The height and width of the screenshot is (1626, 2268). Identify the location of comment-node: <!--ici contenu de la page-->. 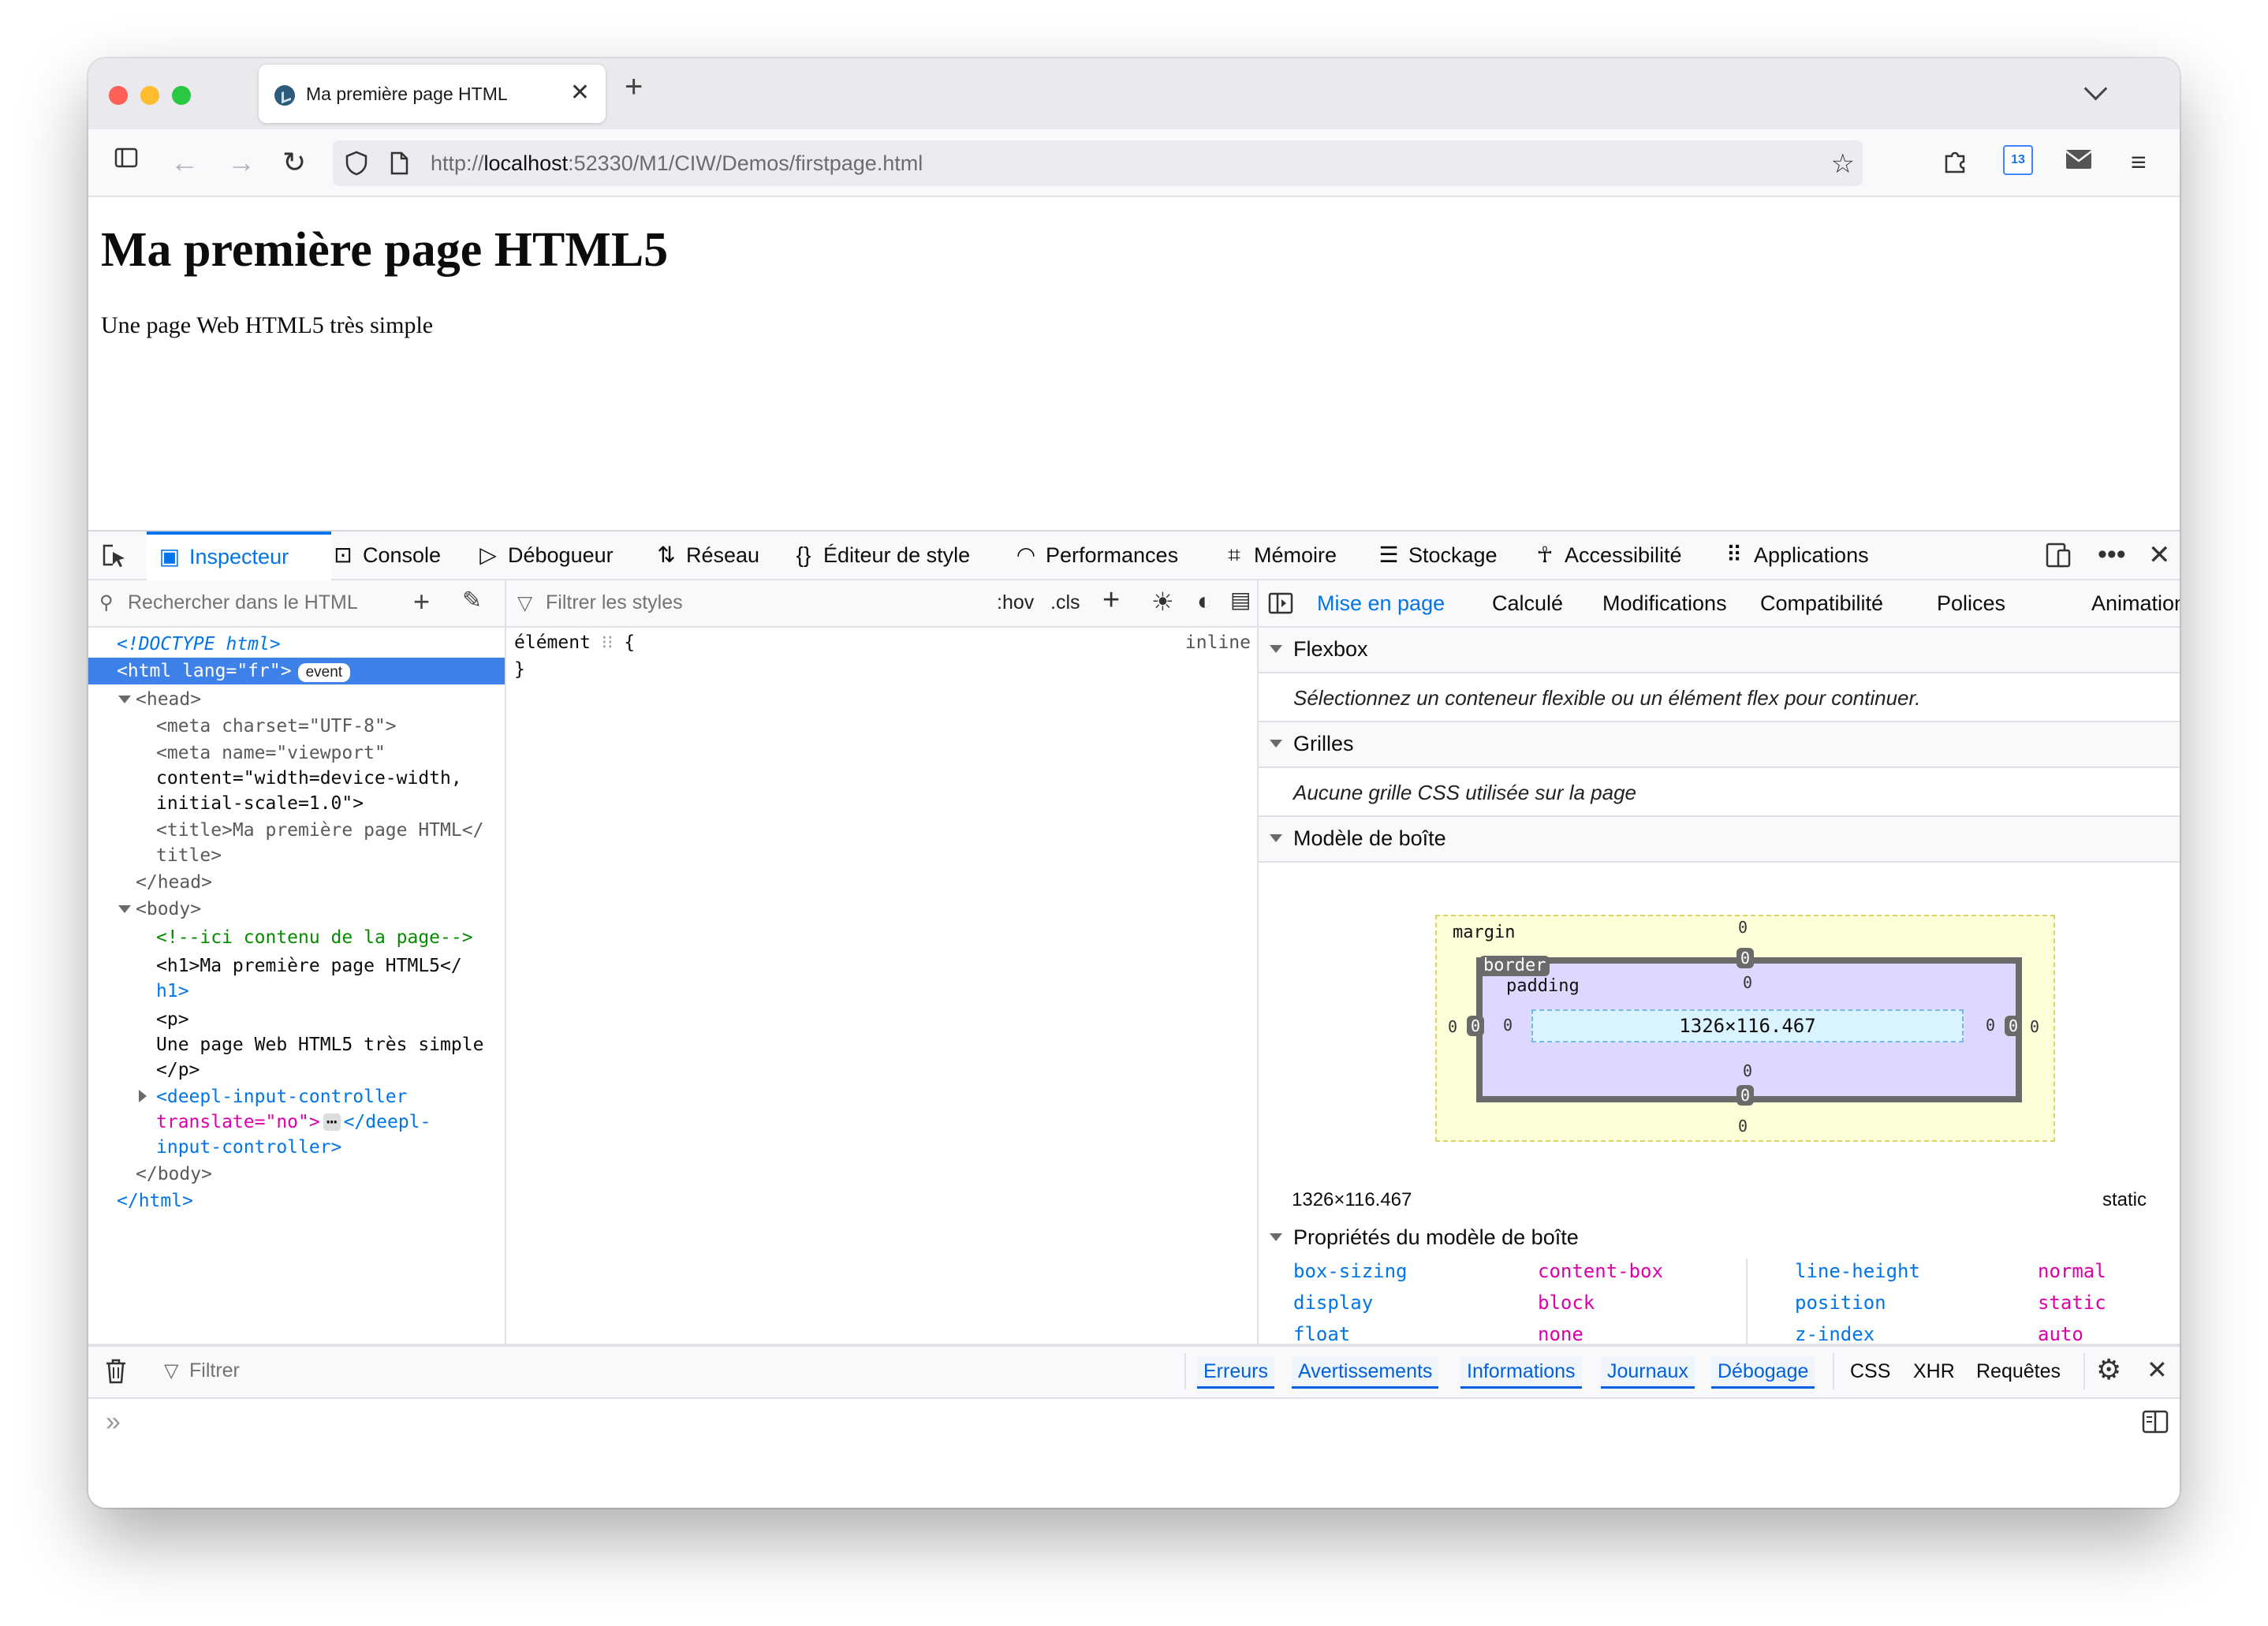
(296, 937).